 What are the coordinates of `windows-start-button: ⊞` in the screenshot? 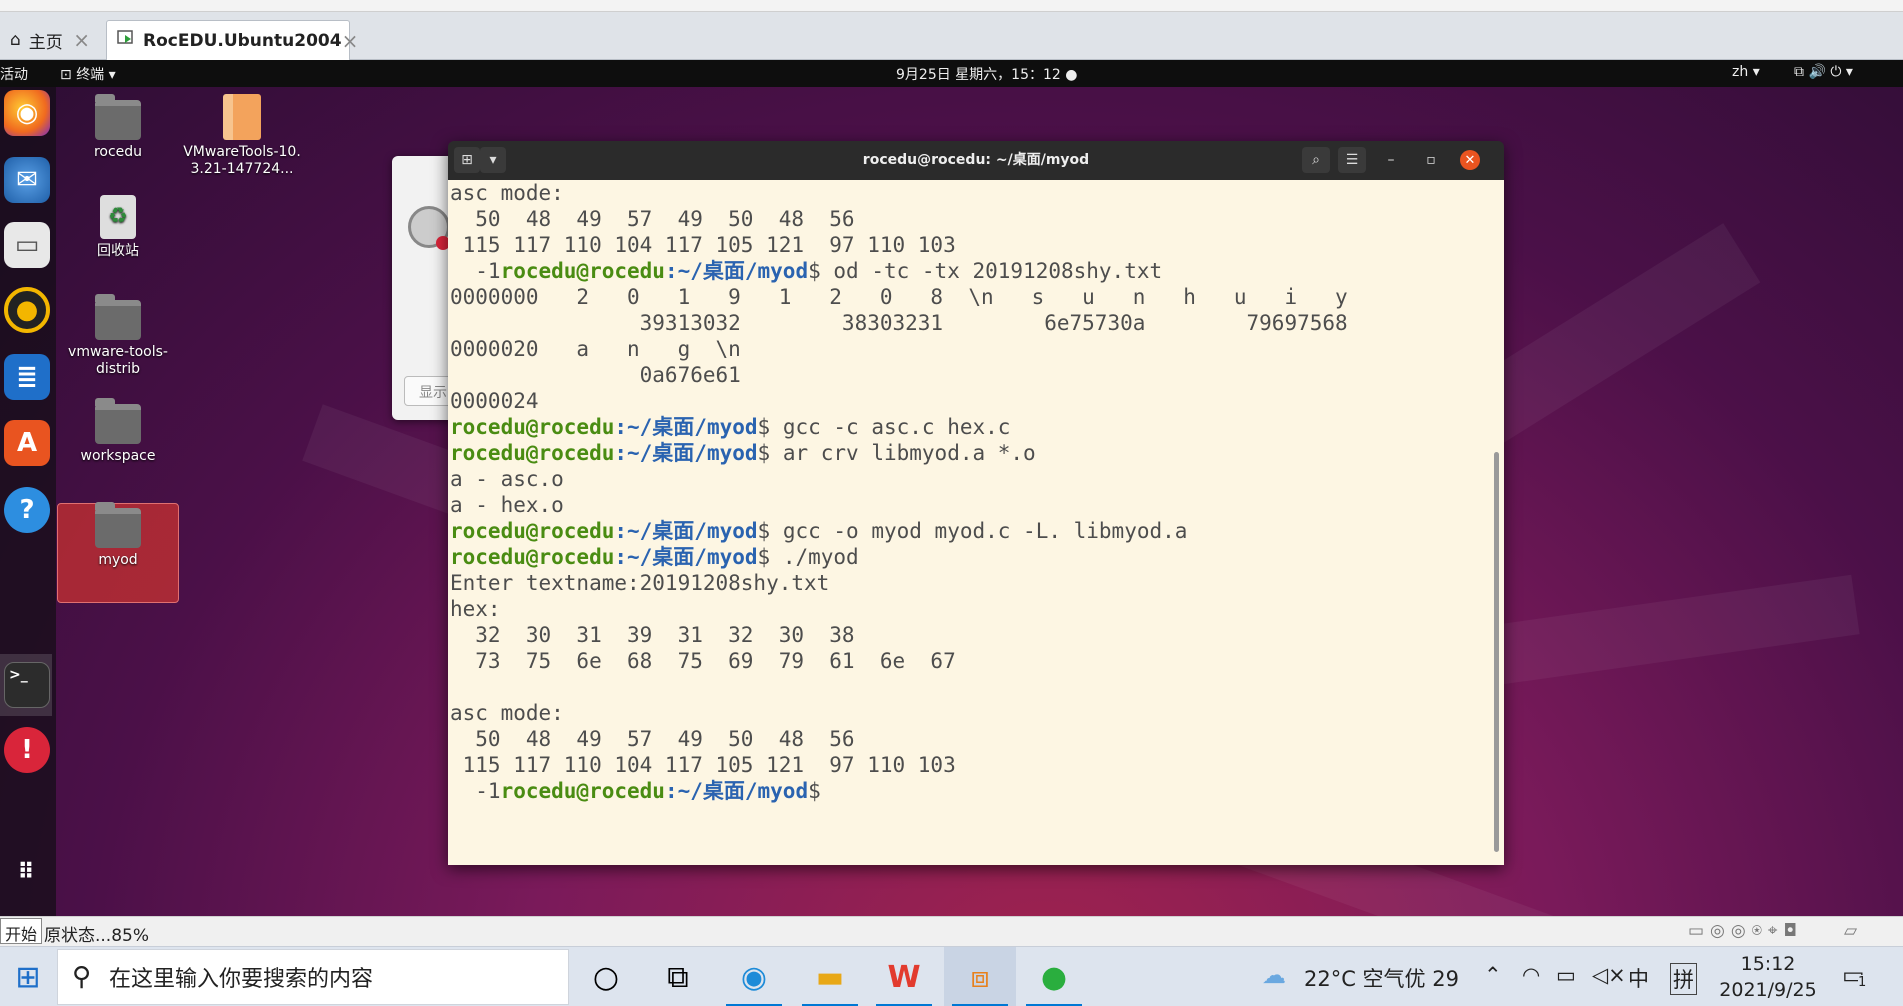 It's located at (28, 976).